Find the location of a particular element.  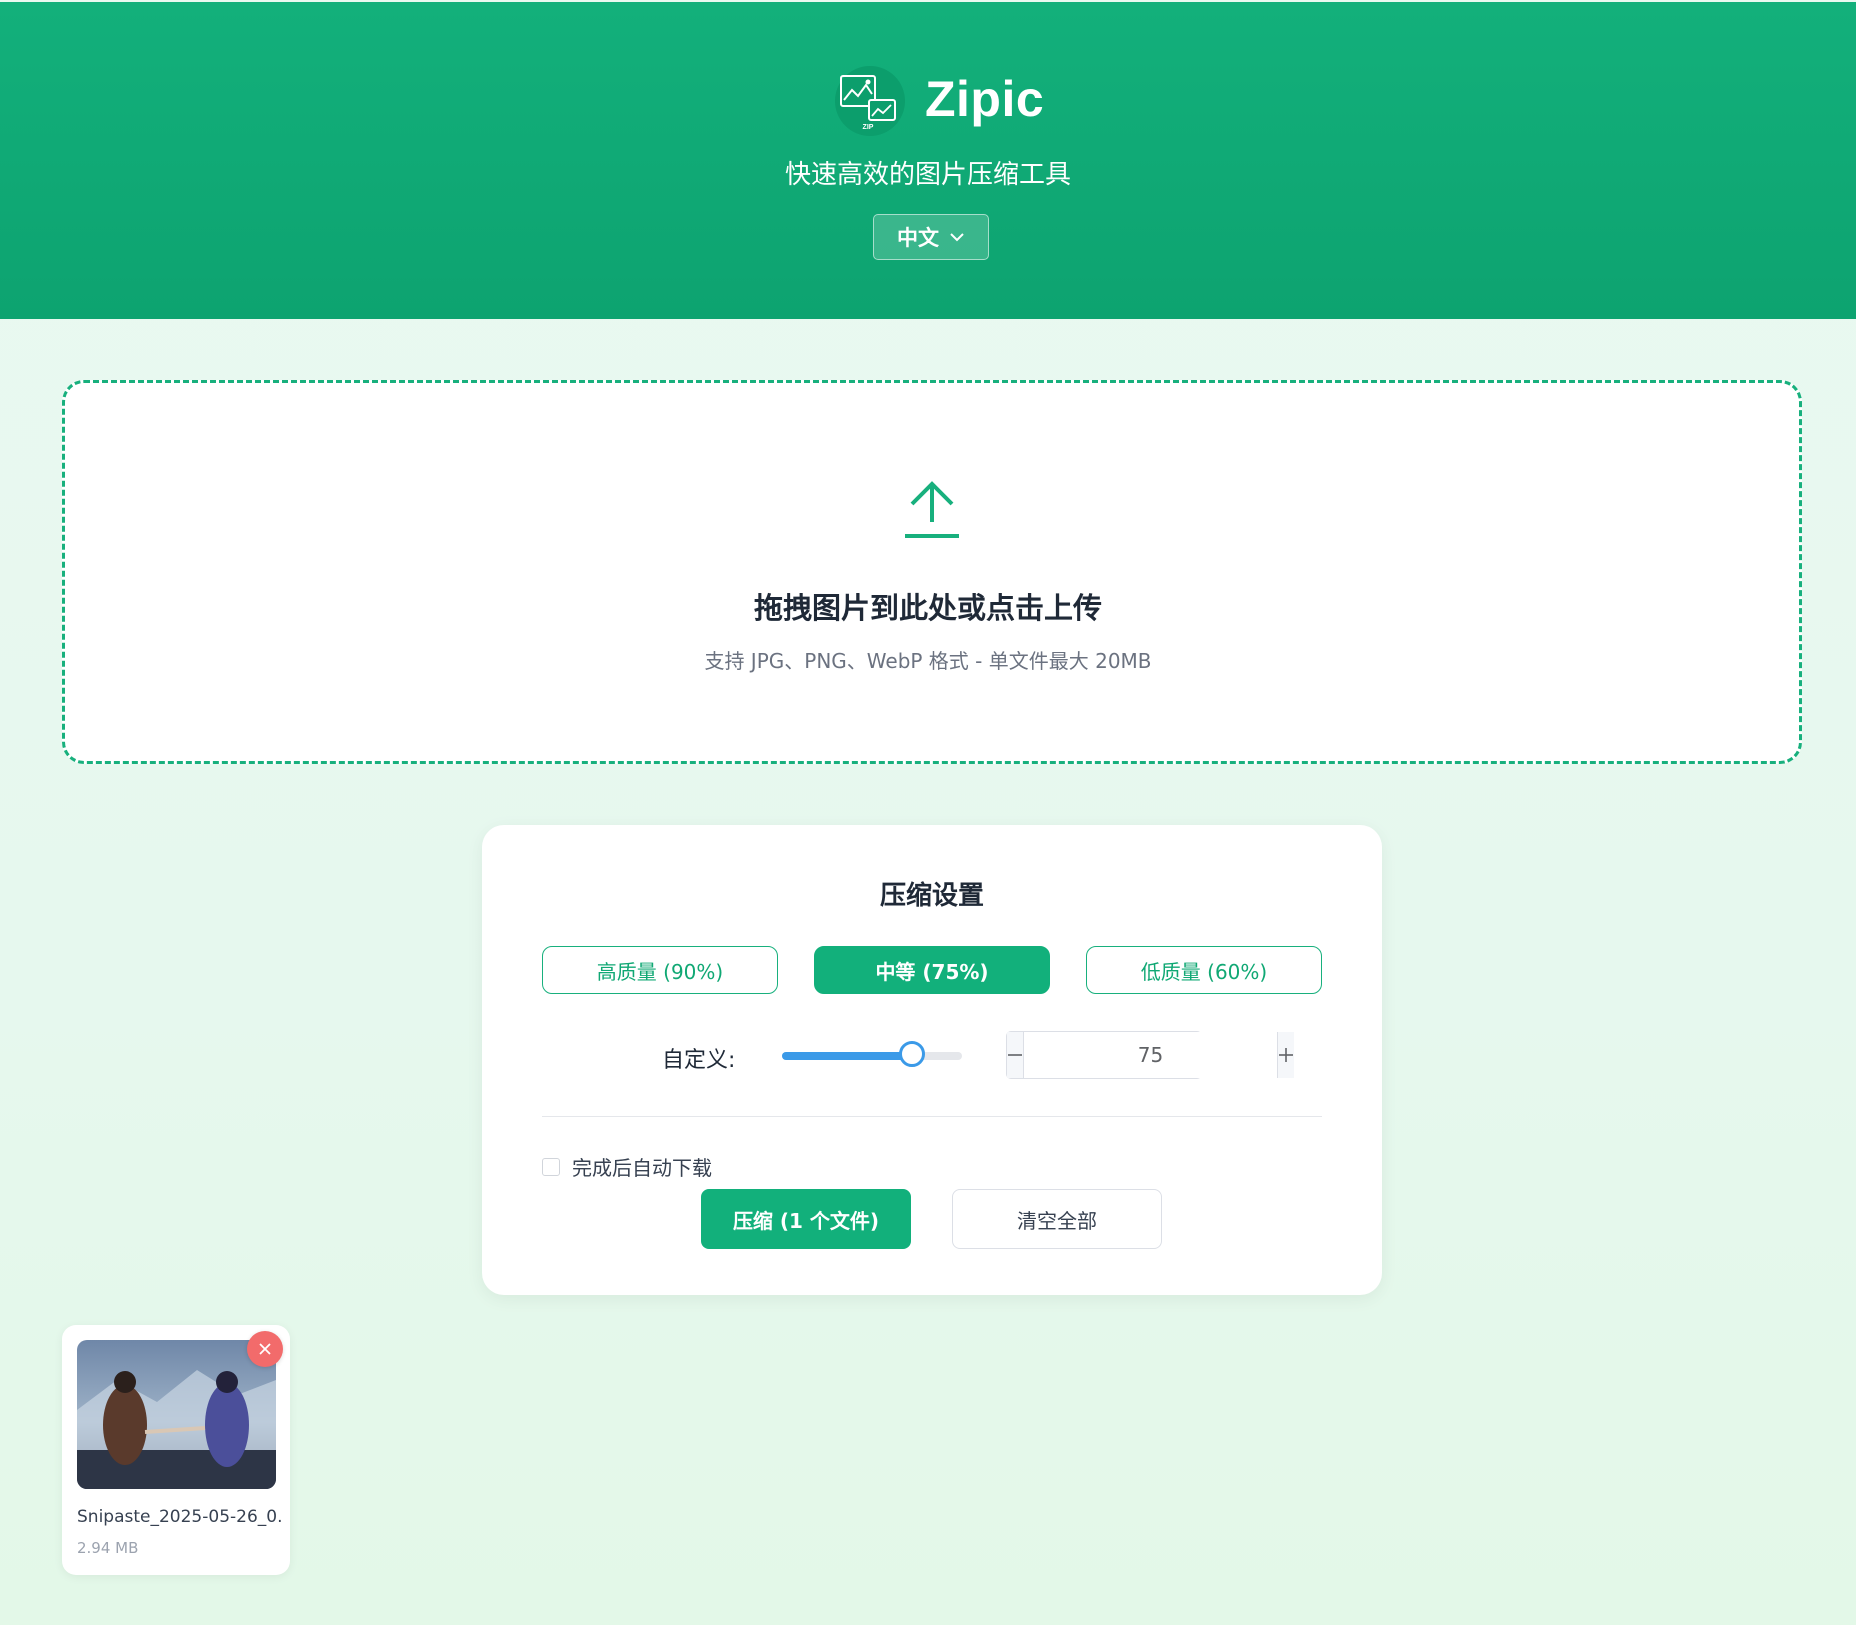

image-icon: ZIP is located at coordinates (868, 103).